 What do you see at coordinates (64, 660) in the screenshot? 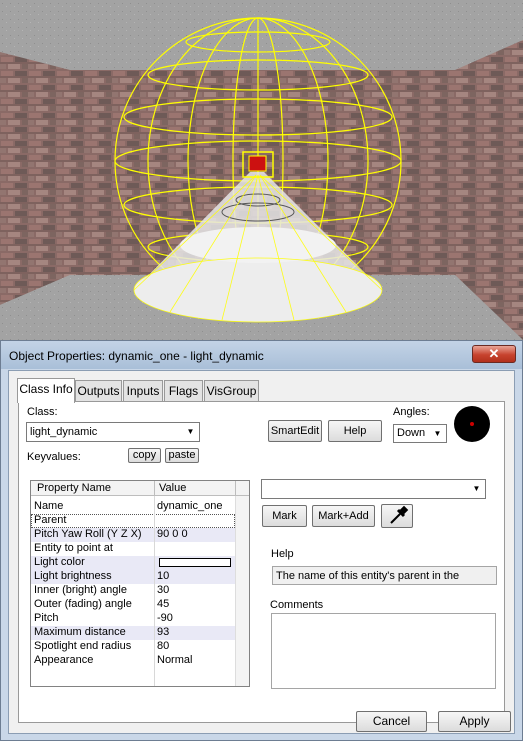
I see `property-name: Appearance` at bounding box center [64, 660].